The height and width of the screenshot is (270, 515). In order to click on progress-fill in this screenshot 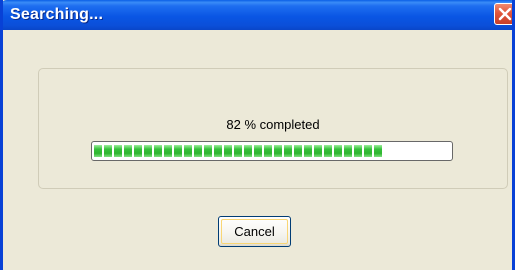, I will do `click(272, 151)`.